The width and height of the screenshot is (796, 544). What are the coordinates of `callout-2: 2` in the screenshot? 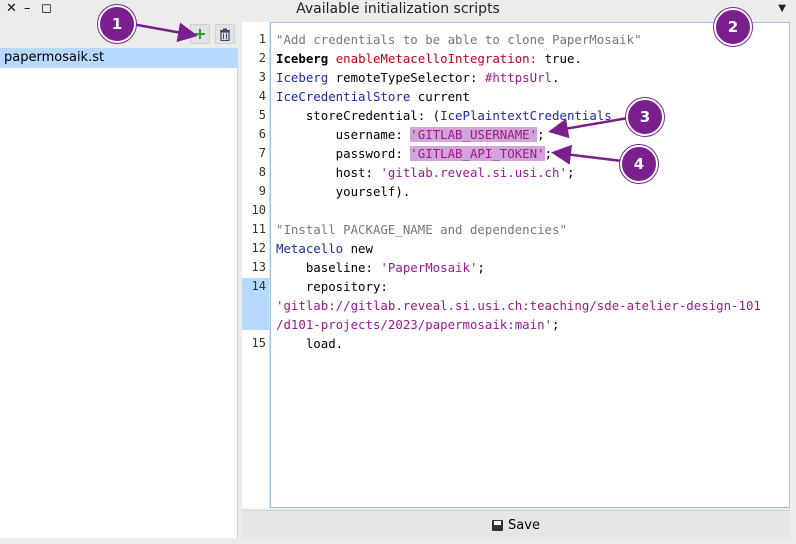 It's located at (733, 27).